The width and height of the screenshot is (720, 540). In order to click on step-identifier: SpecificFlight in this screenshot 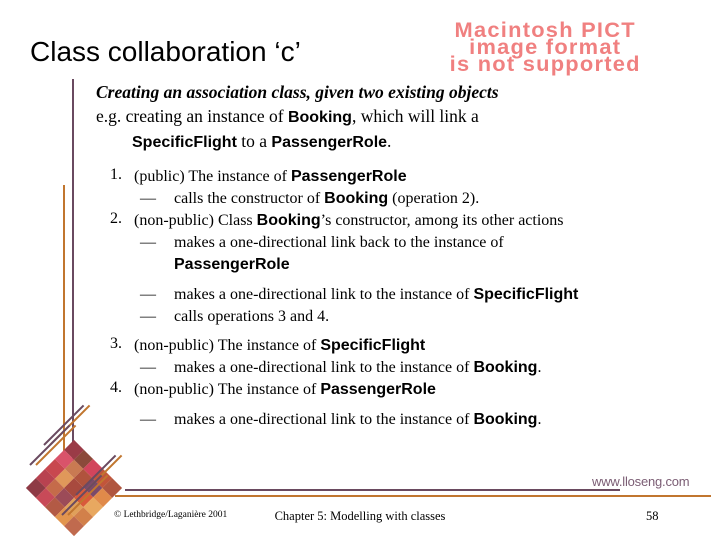, I will do `click(373, 345)`.